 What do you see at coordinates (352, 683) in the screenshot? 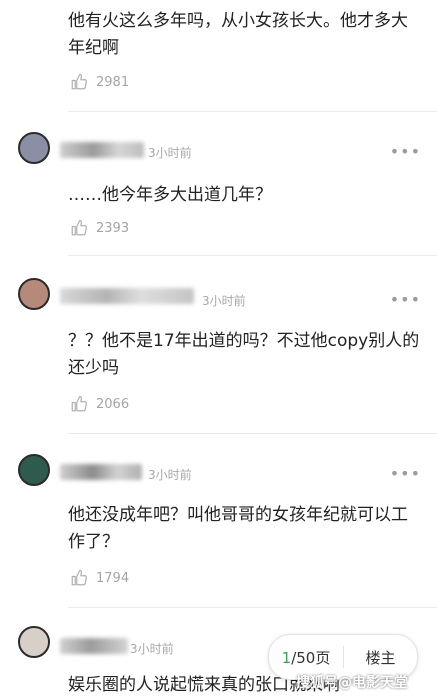
I see `watermark: 搜狐号@电影天堂` at bounding box center [352, 683].